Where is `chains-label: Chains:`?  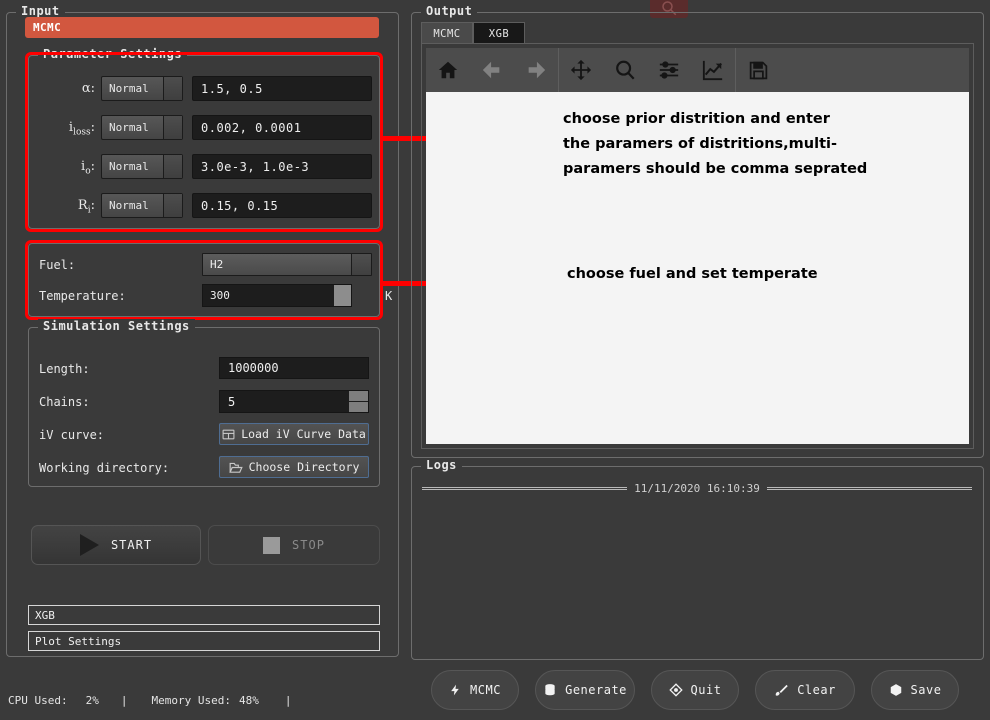 chains-label: Chains: is located at coordinates (64, 402).